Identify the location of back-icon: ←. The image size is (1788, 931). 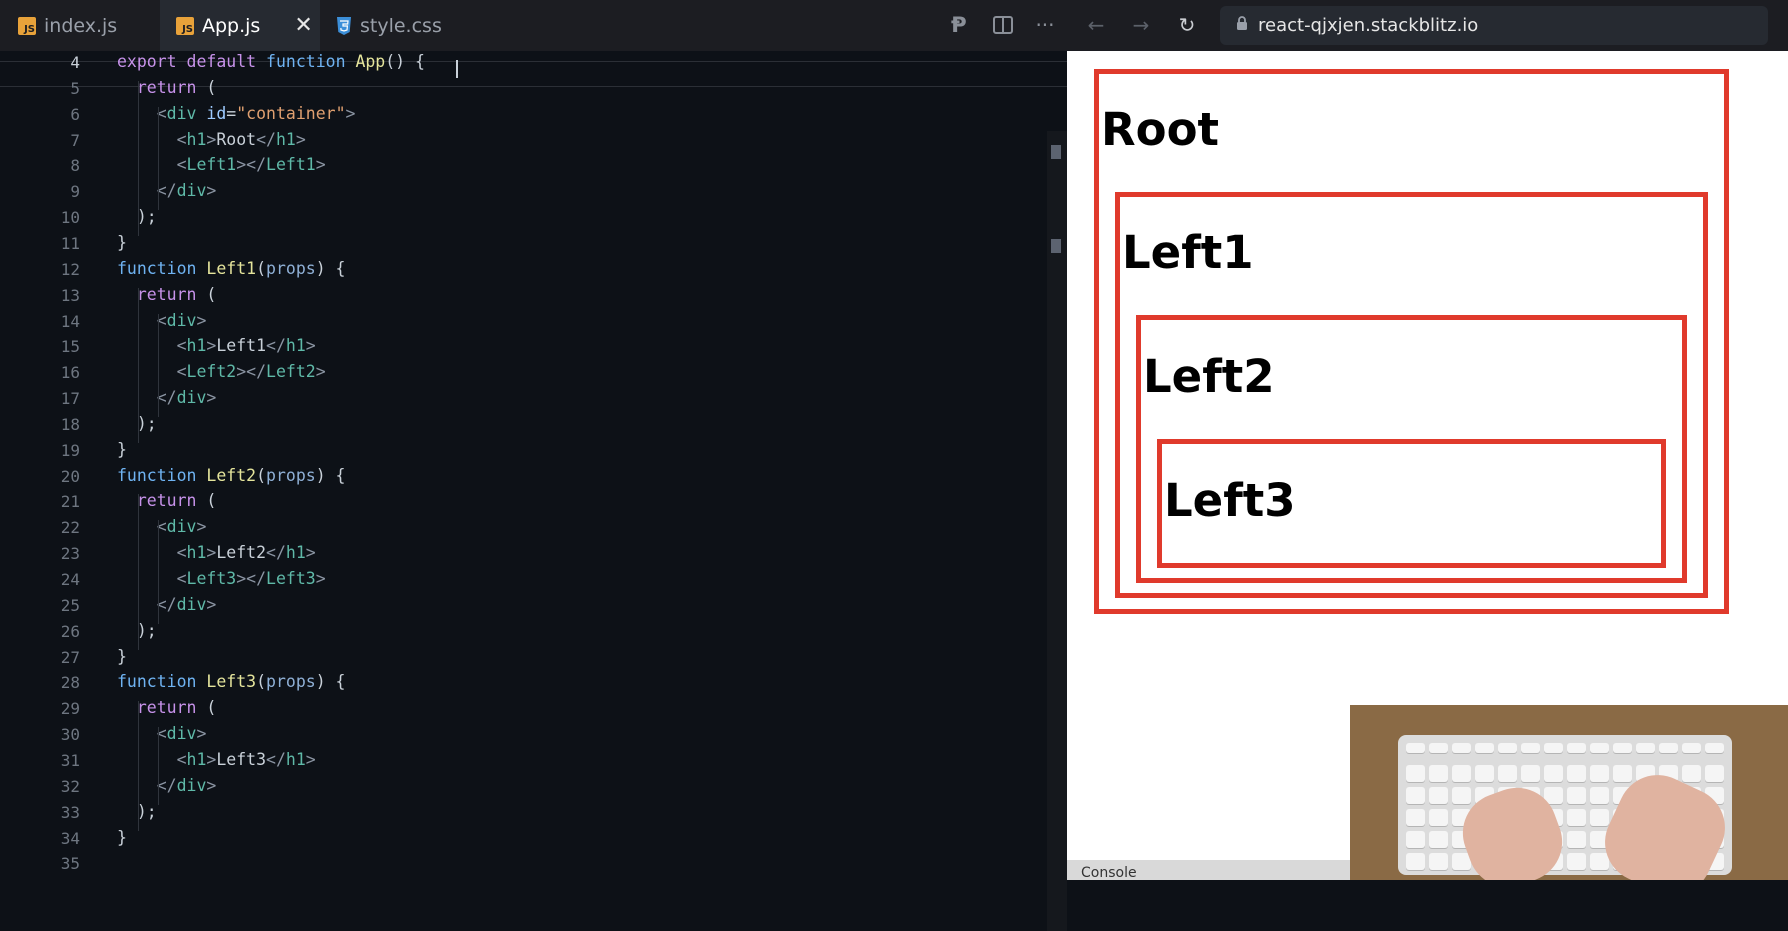
(1096, 25).